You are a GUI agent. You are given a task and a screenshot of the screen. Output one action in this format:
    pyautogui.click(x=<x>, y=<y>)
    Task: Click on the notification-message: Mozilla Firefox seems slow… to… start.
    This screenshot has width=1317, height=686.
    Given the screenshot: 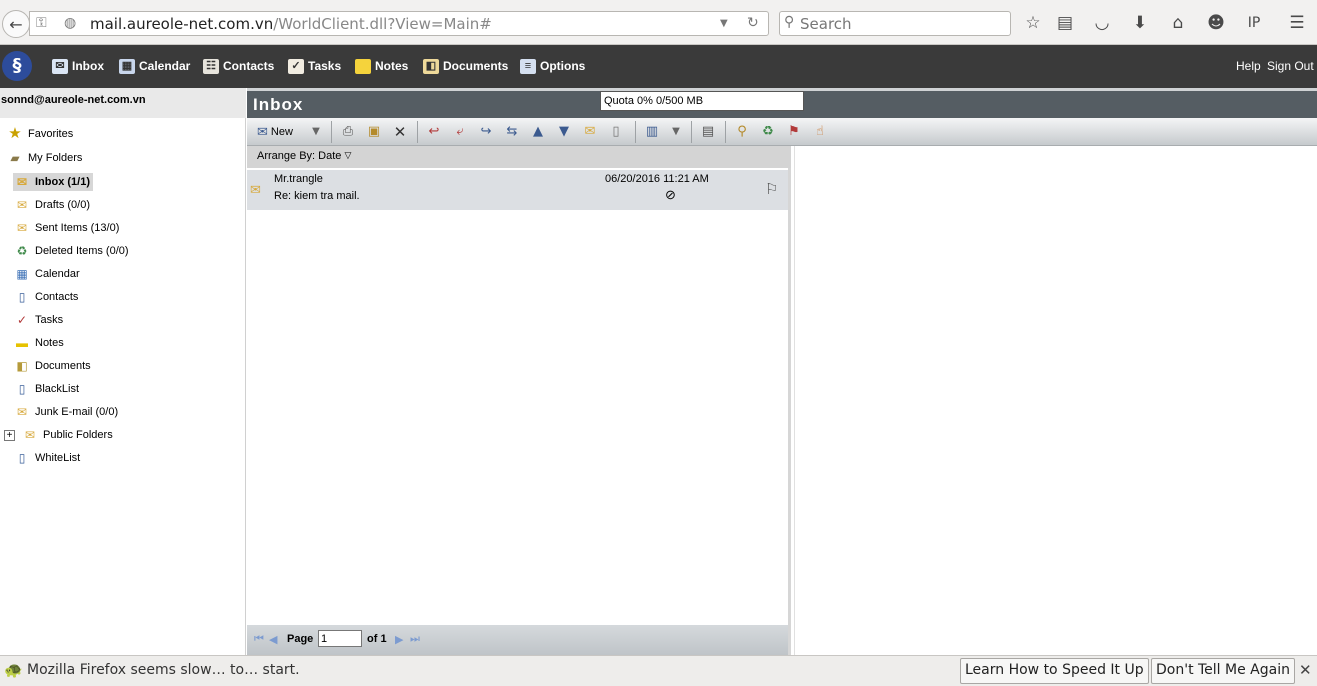 What is the action you would take?
    pyautogui.click(x=163, y=670)
    